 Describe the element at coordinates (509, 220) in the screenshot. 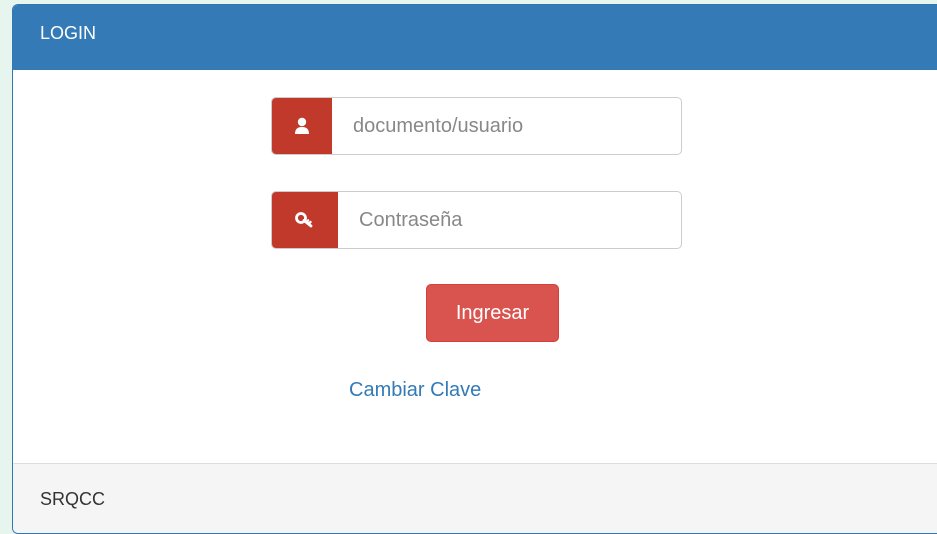

I see `password-input` at that location.